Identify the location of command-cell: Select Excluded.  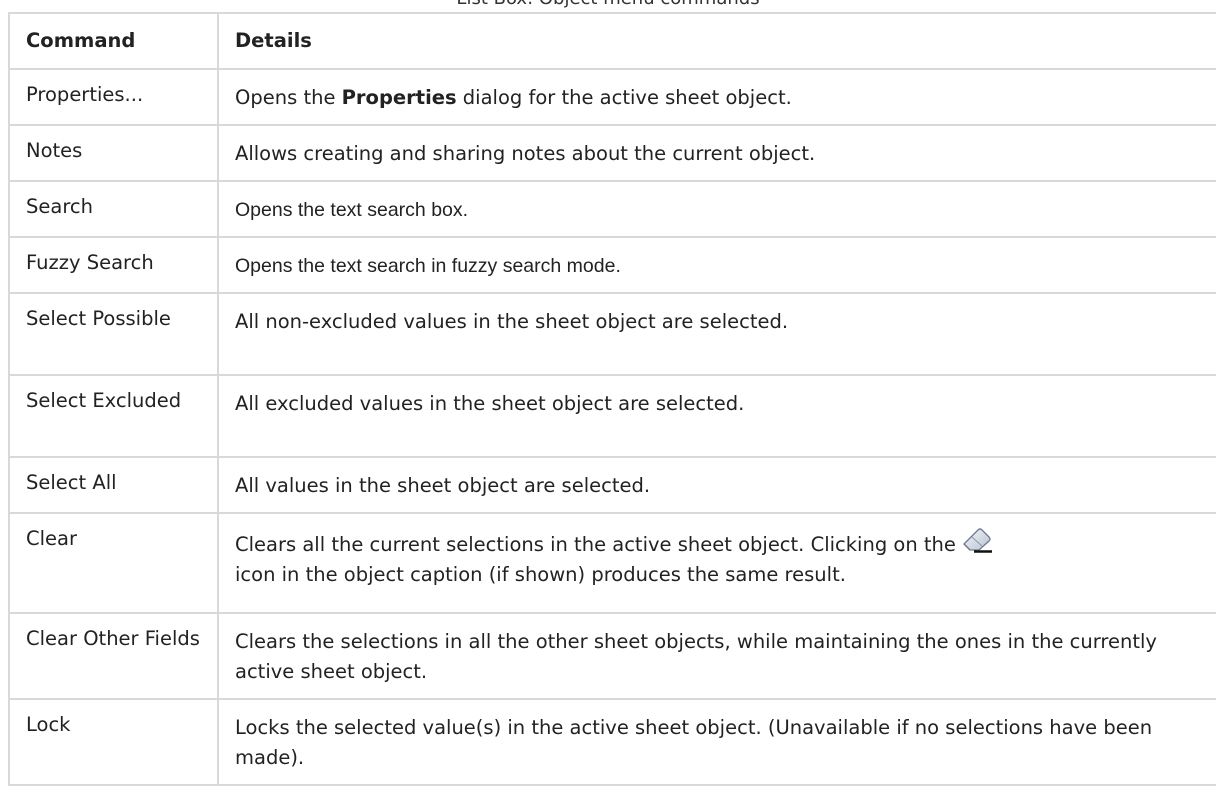
(113, 416).